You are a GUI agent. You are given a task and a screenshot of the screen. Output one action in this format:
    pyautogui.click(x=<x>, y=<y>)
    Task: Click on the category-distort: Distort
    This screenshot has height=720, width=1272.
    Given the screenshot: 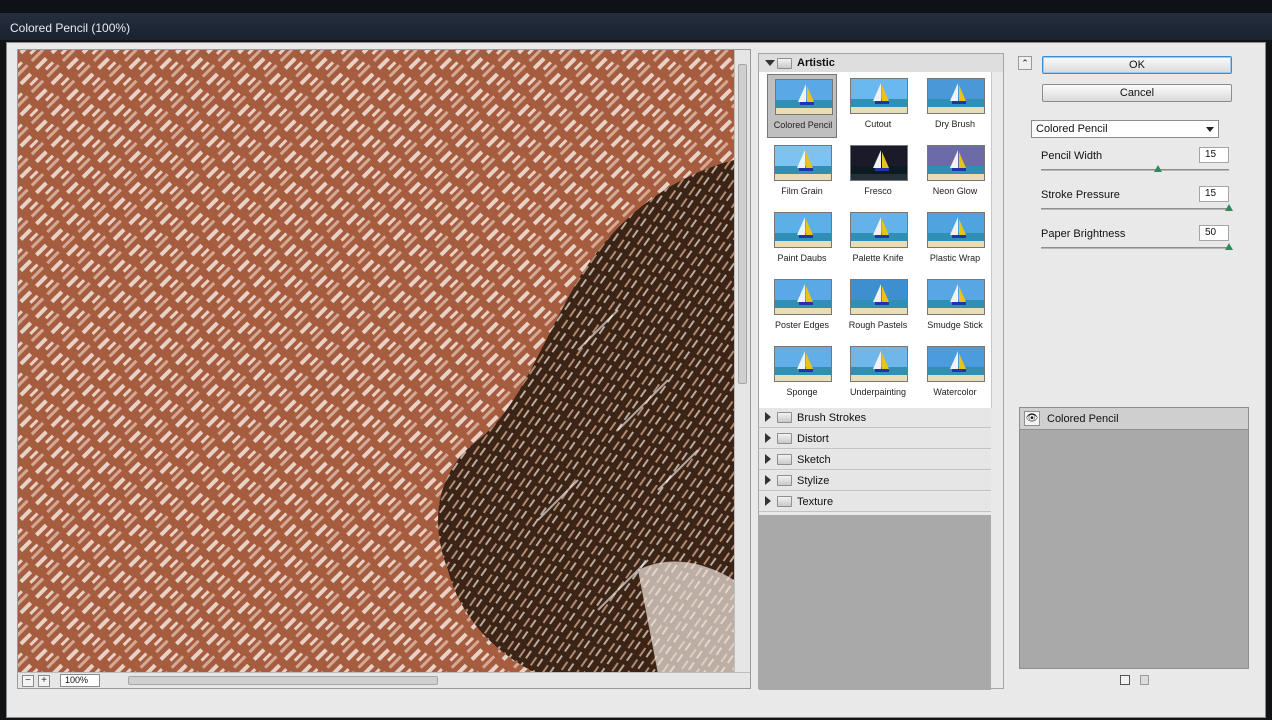 What is the action you would take?
    pyautogui.click(x=875, y=439)
    